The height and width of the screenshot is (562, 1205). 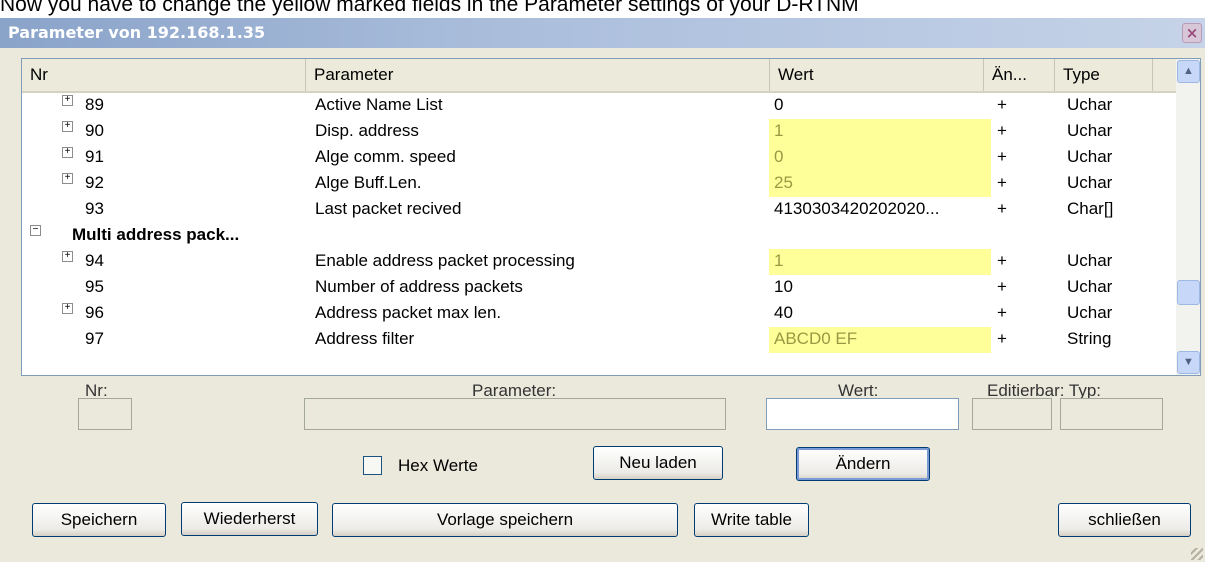 I want to click on table-header: Nr Parameter Wert Än... Type, so click(x=599, y=76).